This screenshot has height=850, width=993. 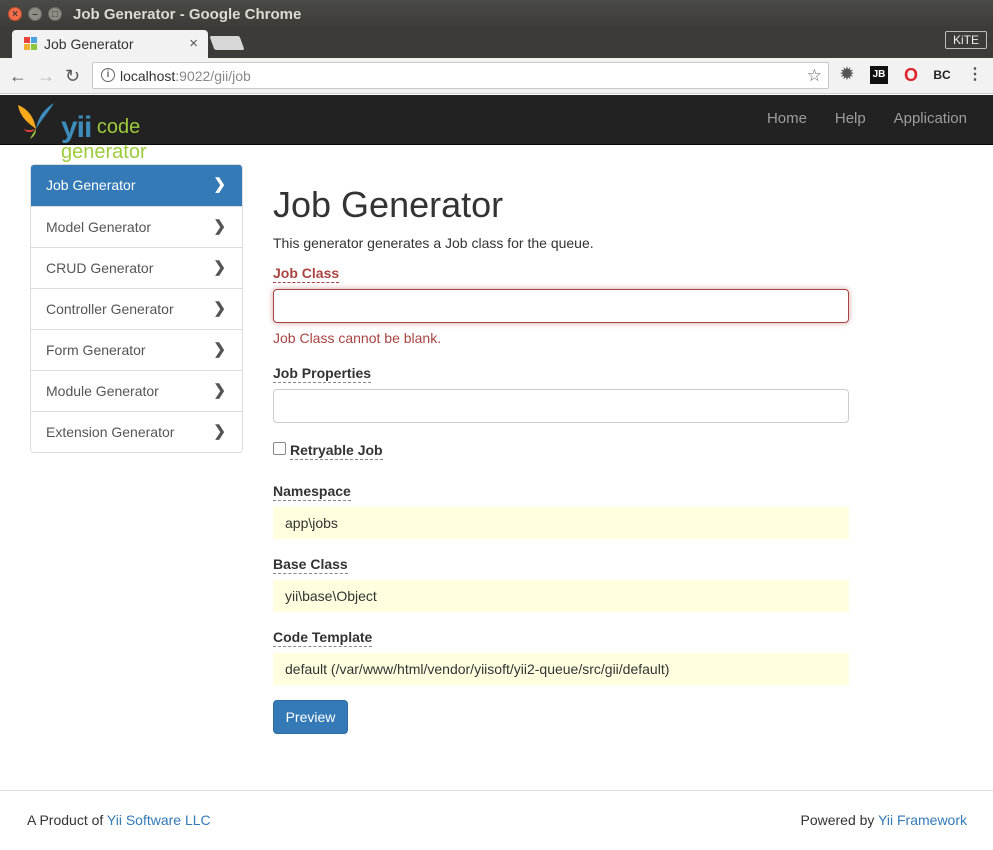 I want to click on window-minimize-button: –, so click(x=35, y=14).